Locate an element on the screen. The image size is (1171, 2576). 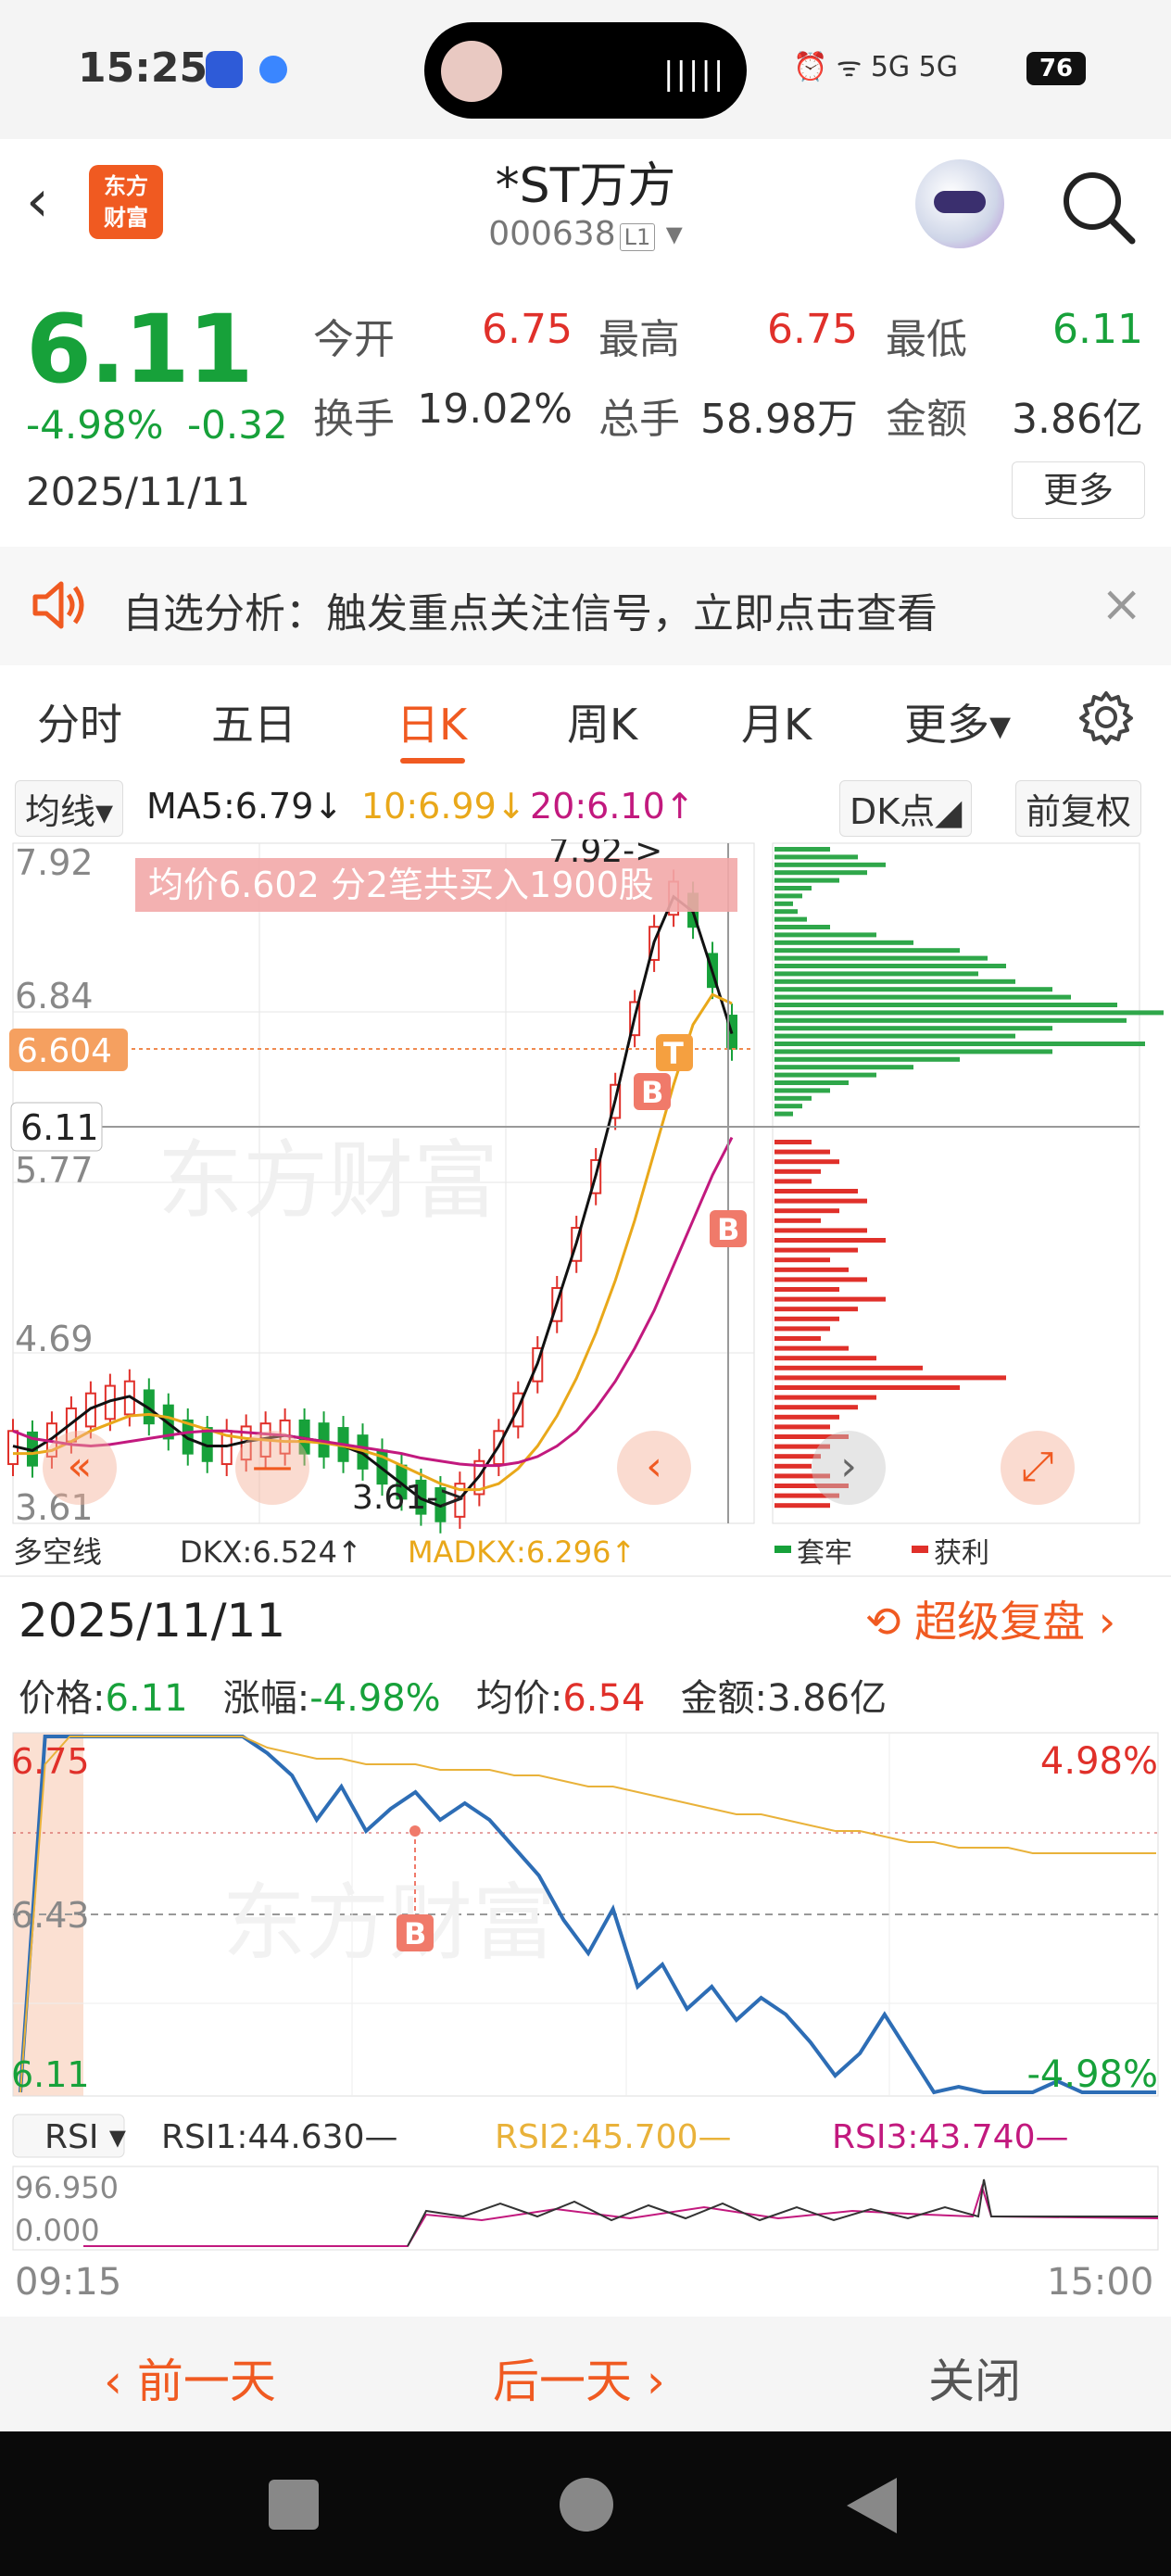
status-bar: 15:25 ||||| ⏰ ᯤ 5G 5G 76 is located at coordinates (585, 69).